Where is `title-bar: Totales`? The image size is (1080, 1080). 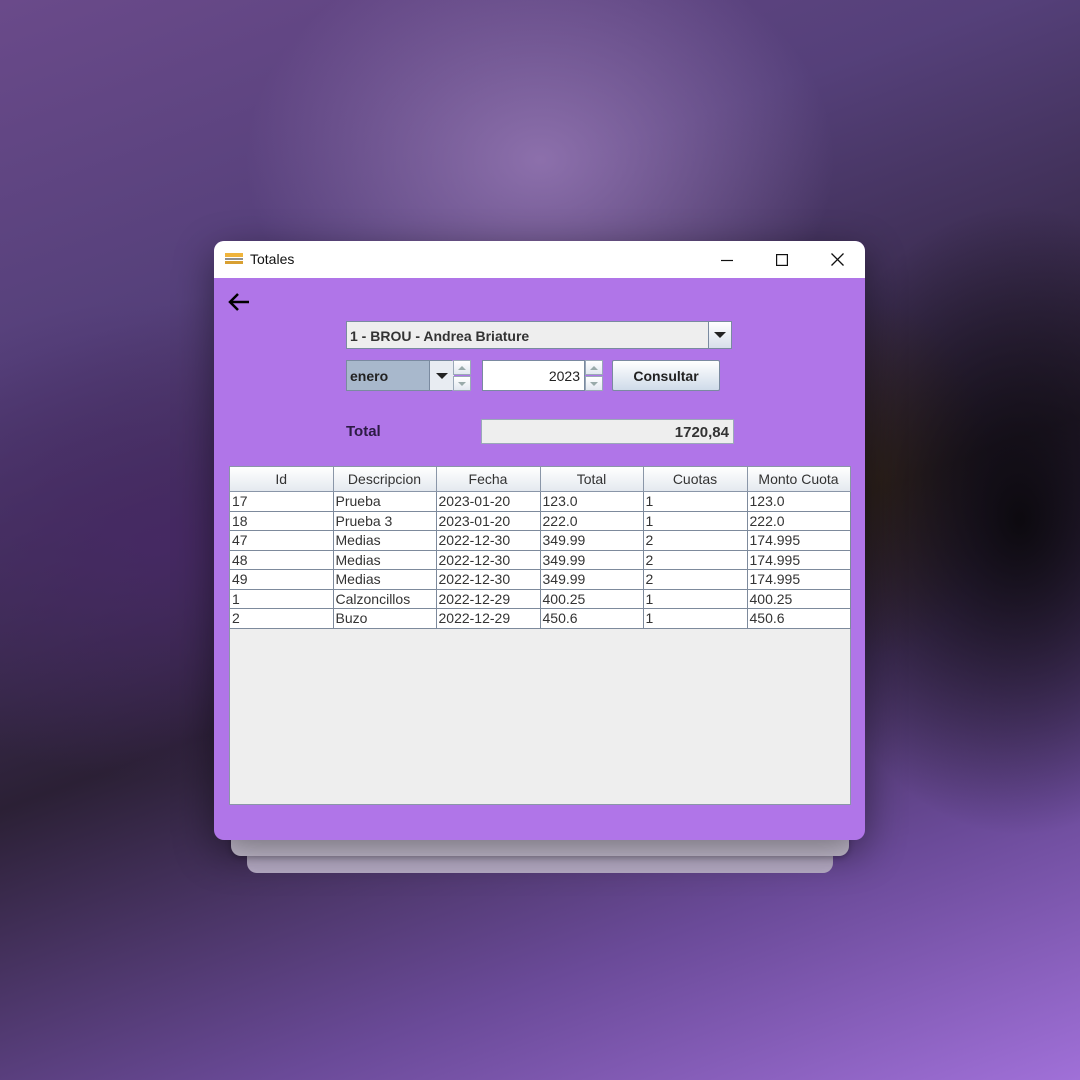 title-bar: Totales is located at coordinates (539, 259).